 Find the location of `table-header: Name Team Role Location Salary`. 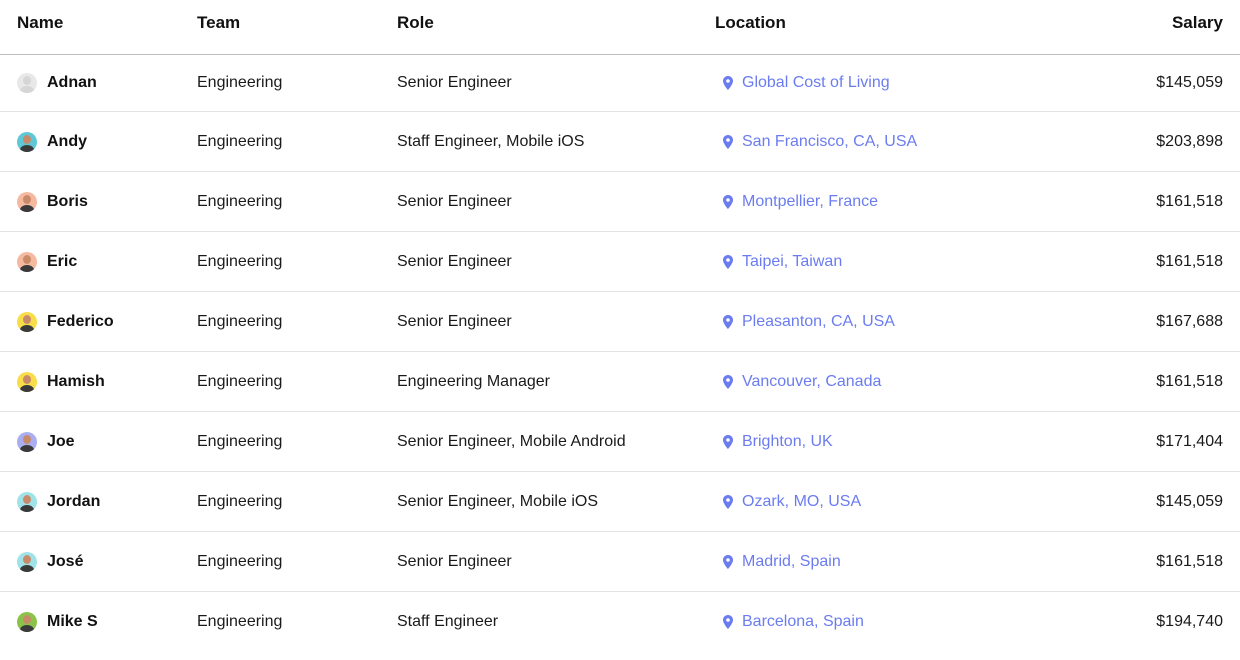

table-header: Name Team Role Location Salary is located at coordinates (620, 27).